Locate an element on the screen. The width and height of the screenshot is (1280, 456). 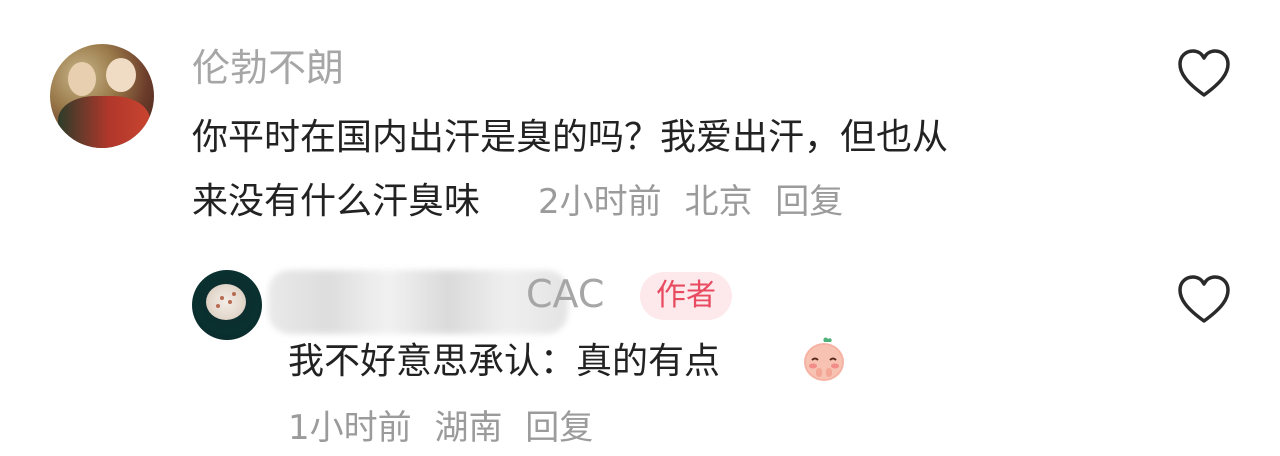
comment-meta: 2小时前 北京 回复 is located at coordinates (696, 202).